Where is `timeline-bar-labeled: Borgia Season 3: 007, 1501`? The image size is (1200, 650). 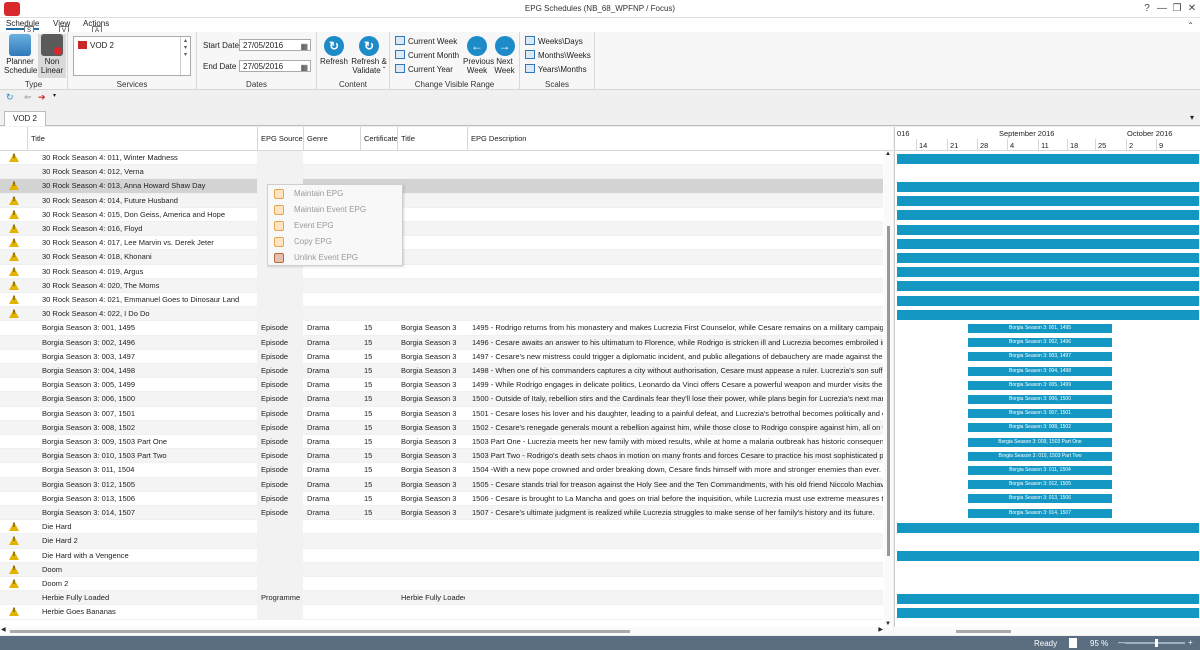 timeline-bar-labeled: Borgia Season 3: 007, 1501 is located at coordinates (1040, 414).